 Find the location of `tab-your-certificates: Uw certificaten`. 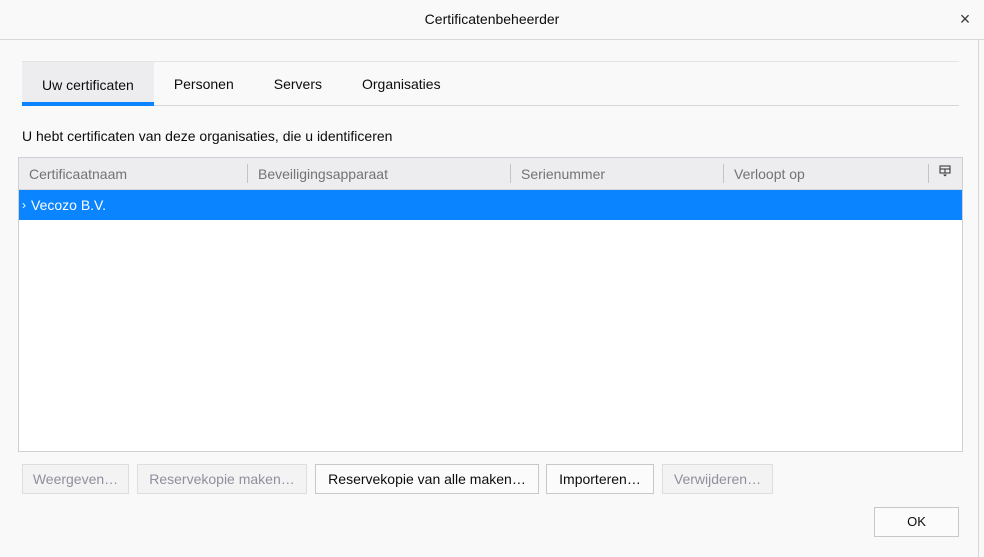

tab-your-certificates: Uw certificaten is located at coordinates (88, 84).